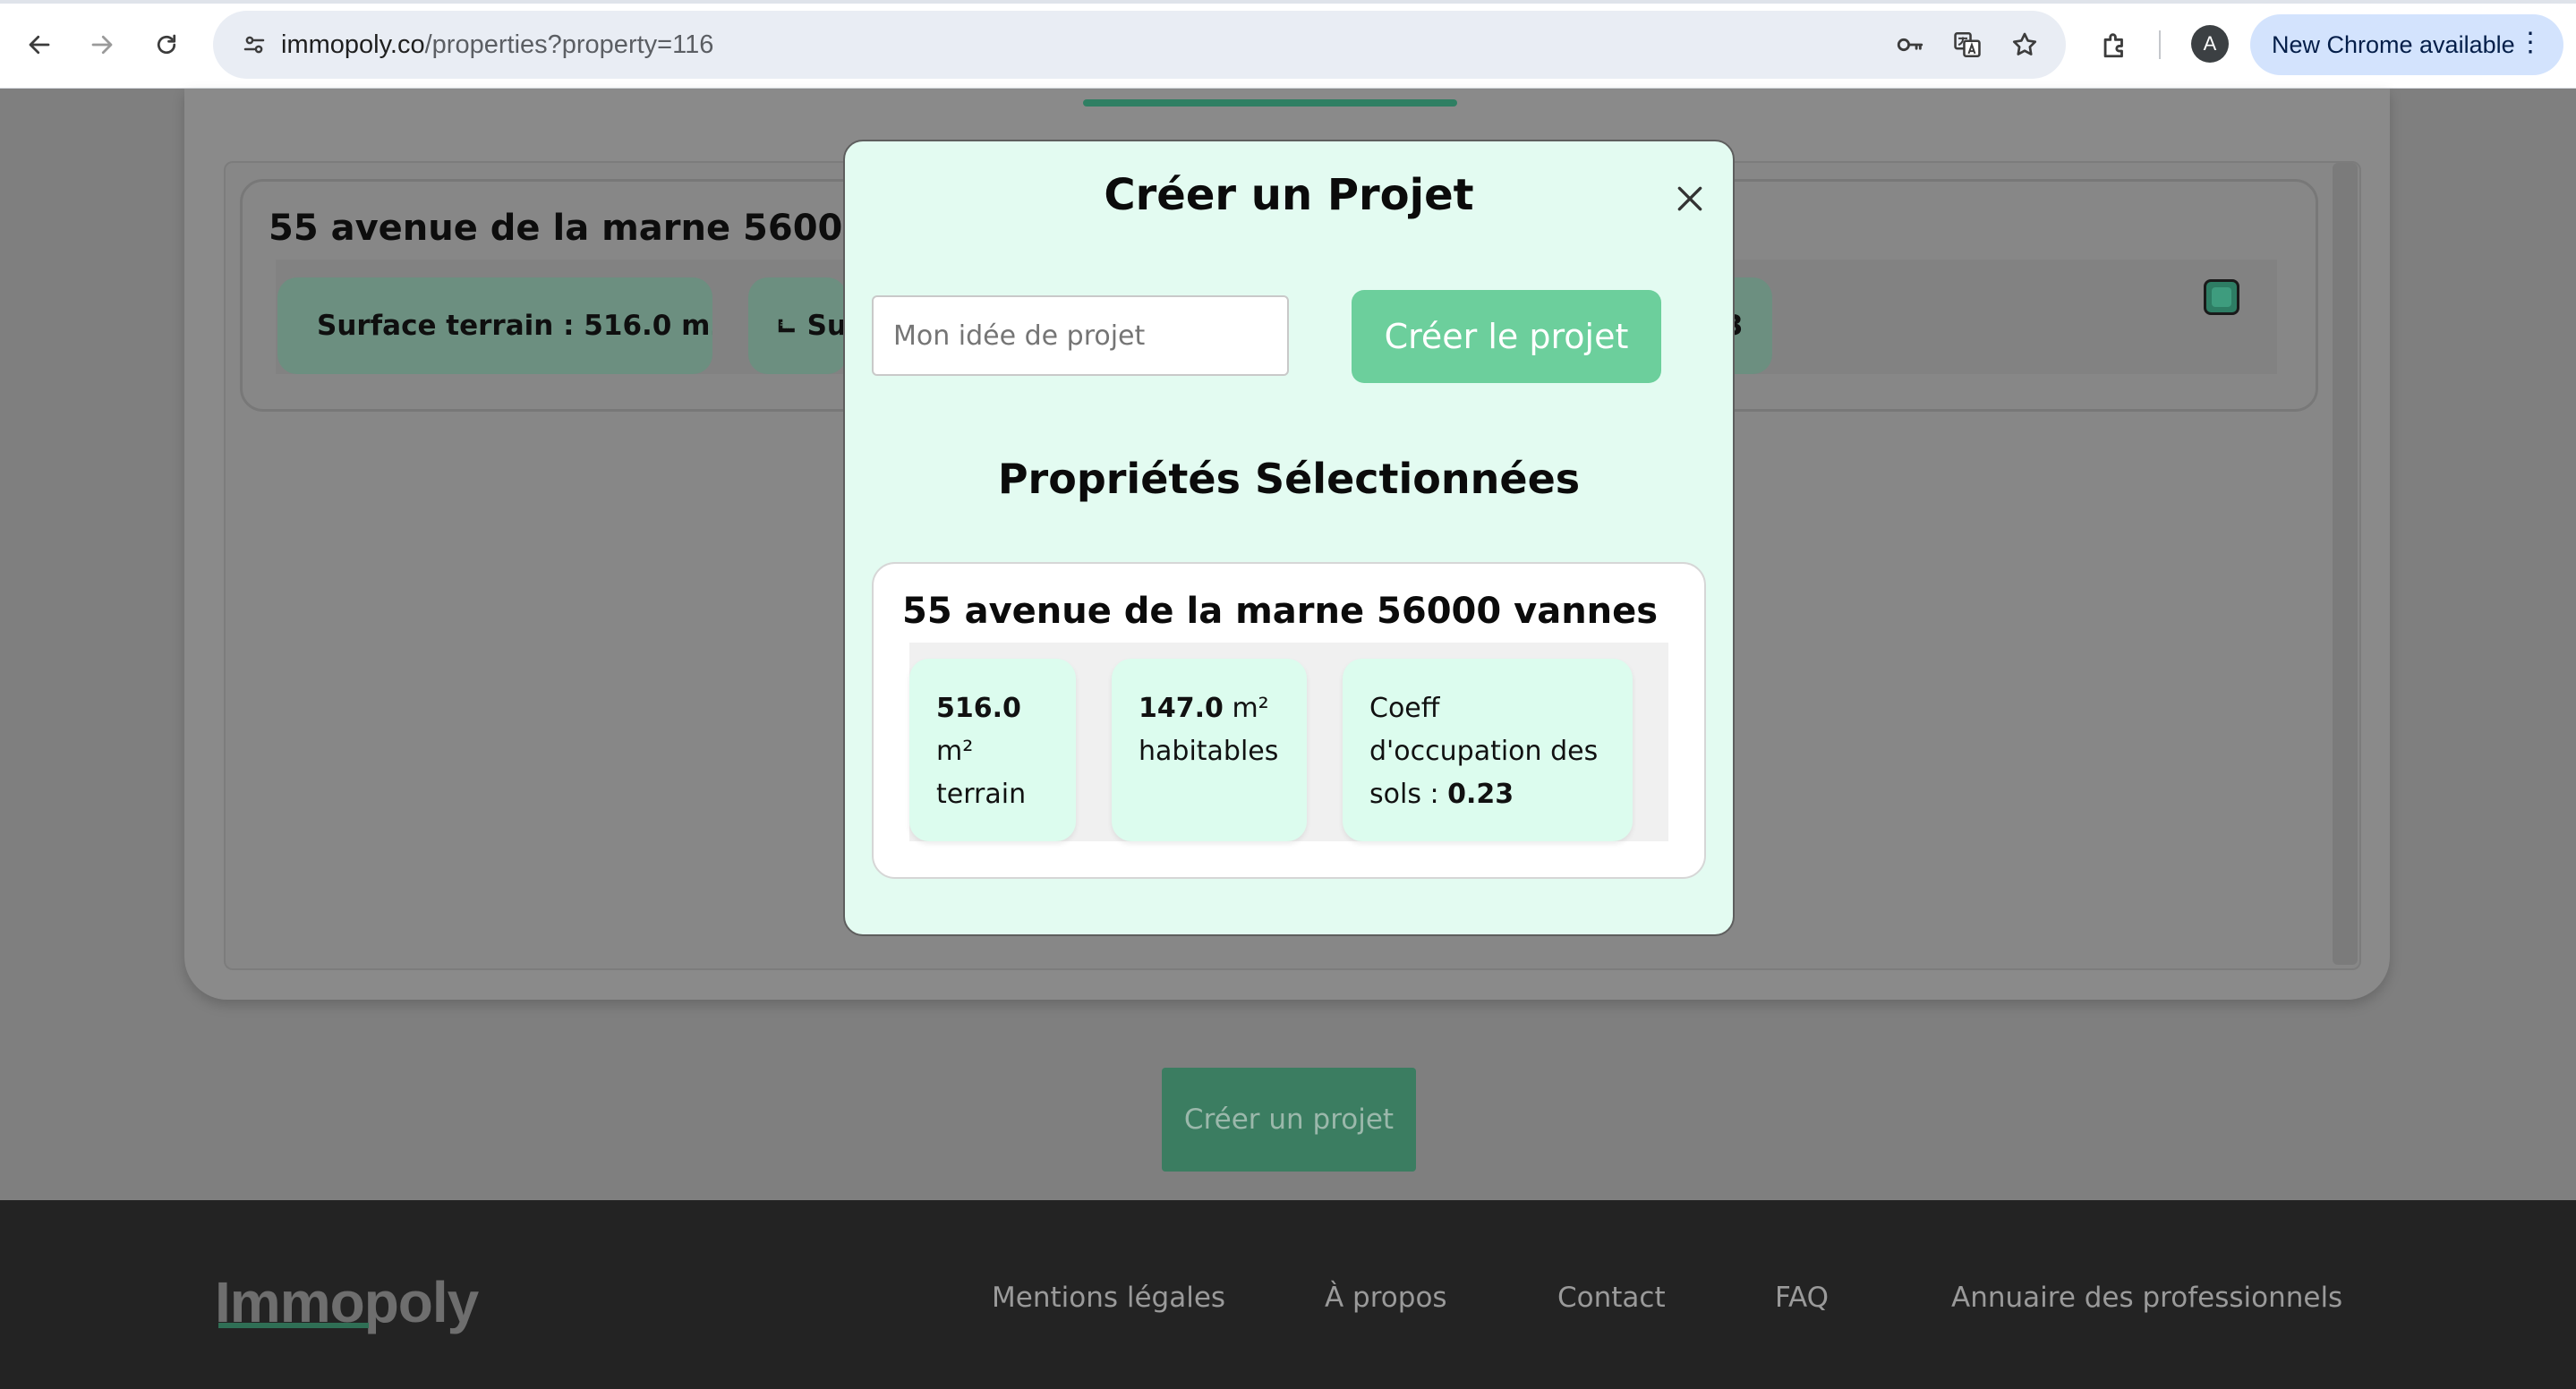 The width and height of the screenshot is (2576, 1389). What do you see at coordinates (353, 44) in the screenshot?
I see `url-host: immopoly.co` at bounding box center [353, 44].